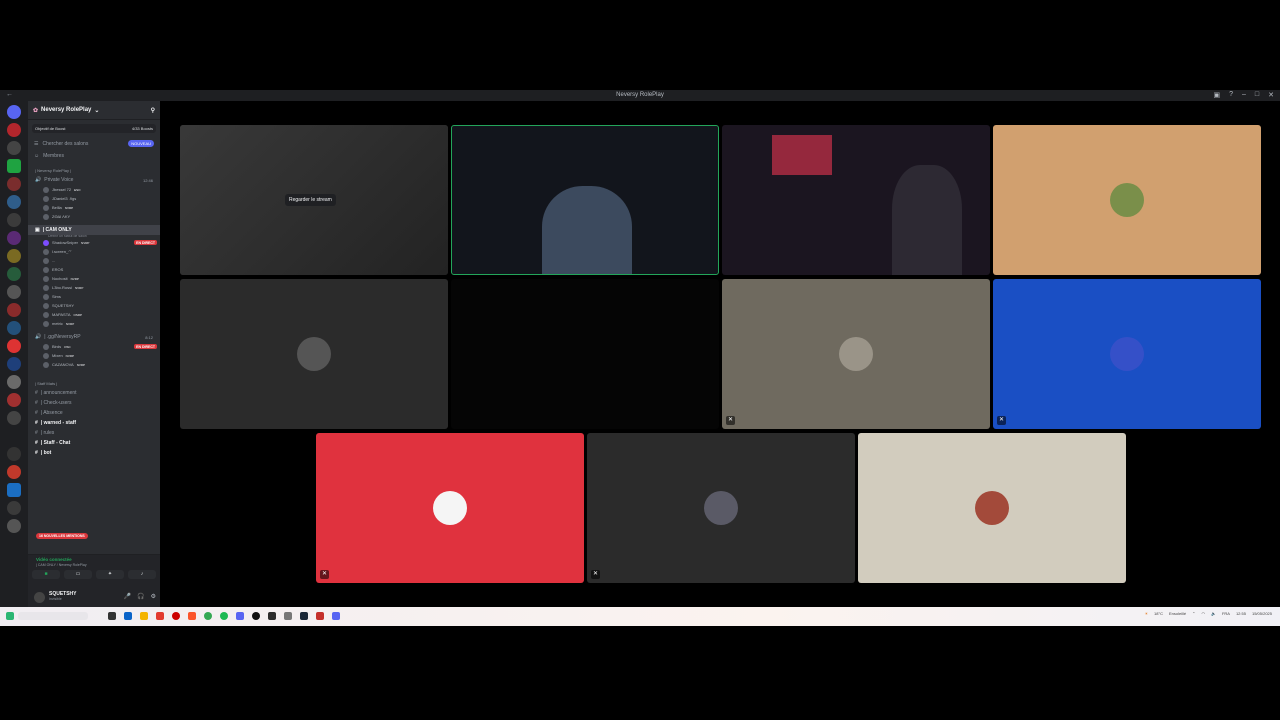 Image resolution: width=1280 pixels, height=720 pixels. I want to click on voice-user: Bellla NVRP, so click(94, 207).